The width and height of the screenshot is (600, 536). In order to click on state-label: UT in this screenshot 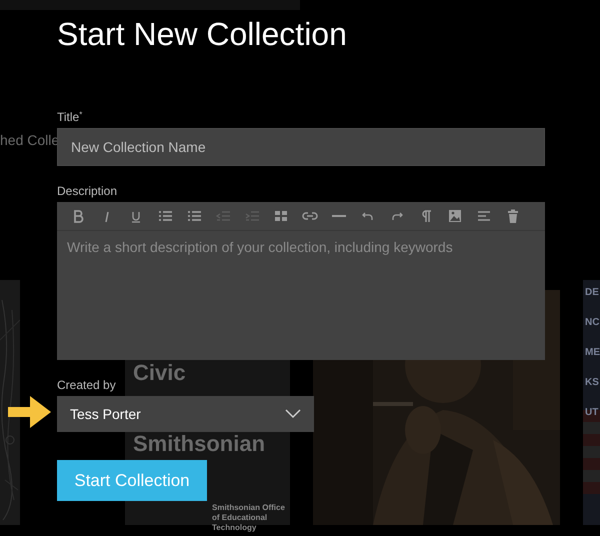, I will do `click(592, 413)`.